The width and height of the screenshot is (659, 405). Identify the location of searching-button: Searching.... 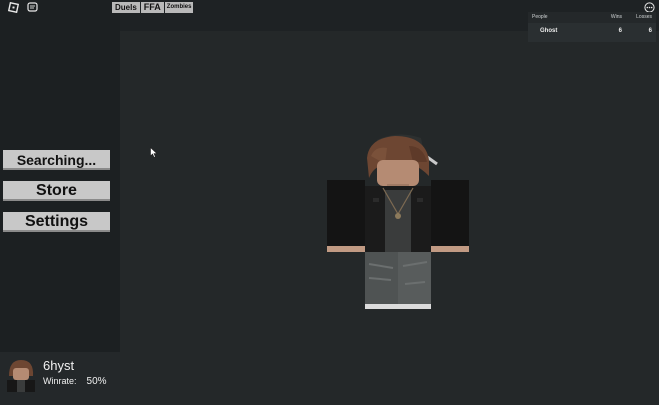
(56, 160).